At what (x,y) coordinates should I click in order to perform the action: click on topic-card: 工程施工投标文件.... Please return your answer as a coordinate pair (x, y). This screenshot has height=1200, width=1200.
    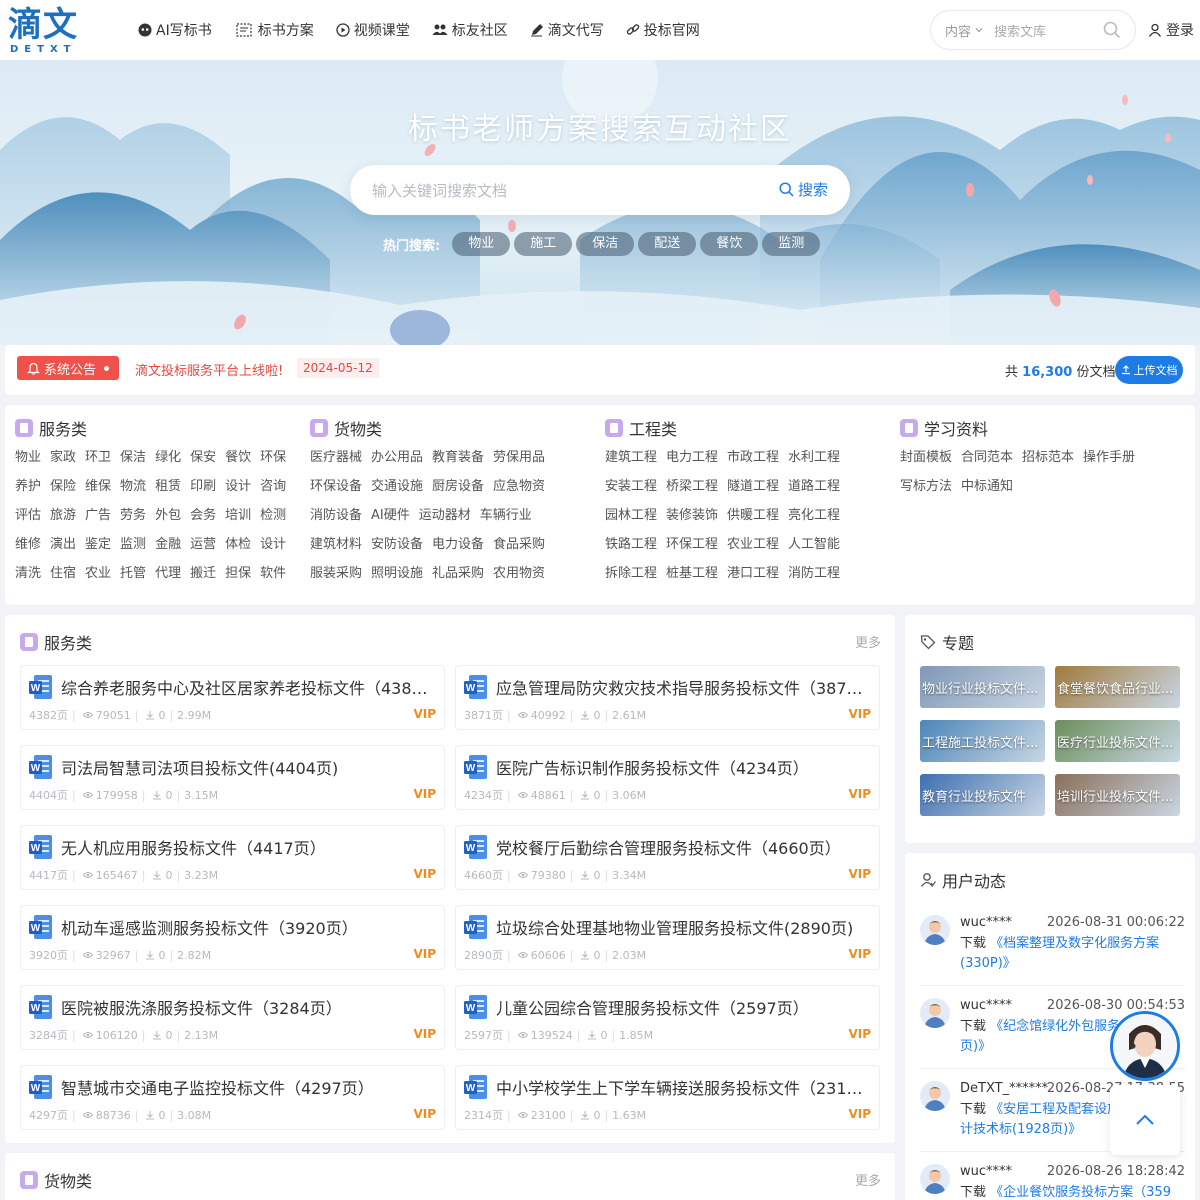
    Looking at the image, I should click on (982, 741).